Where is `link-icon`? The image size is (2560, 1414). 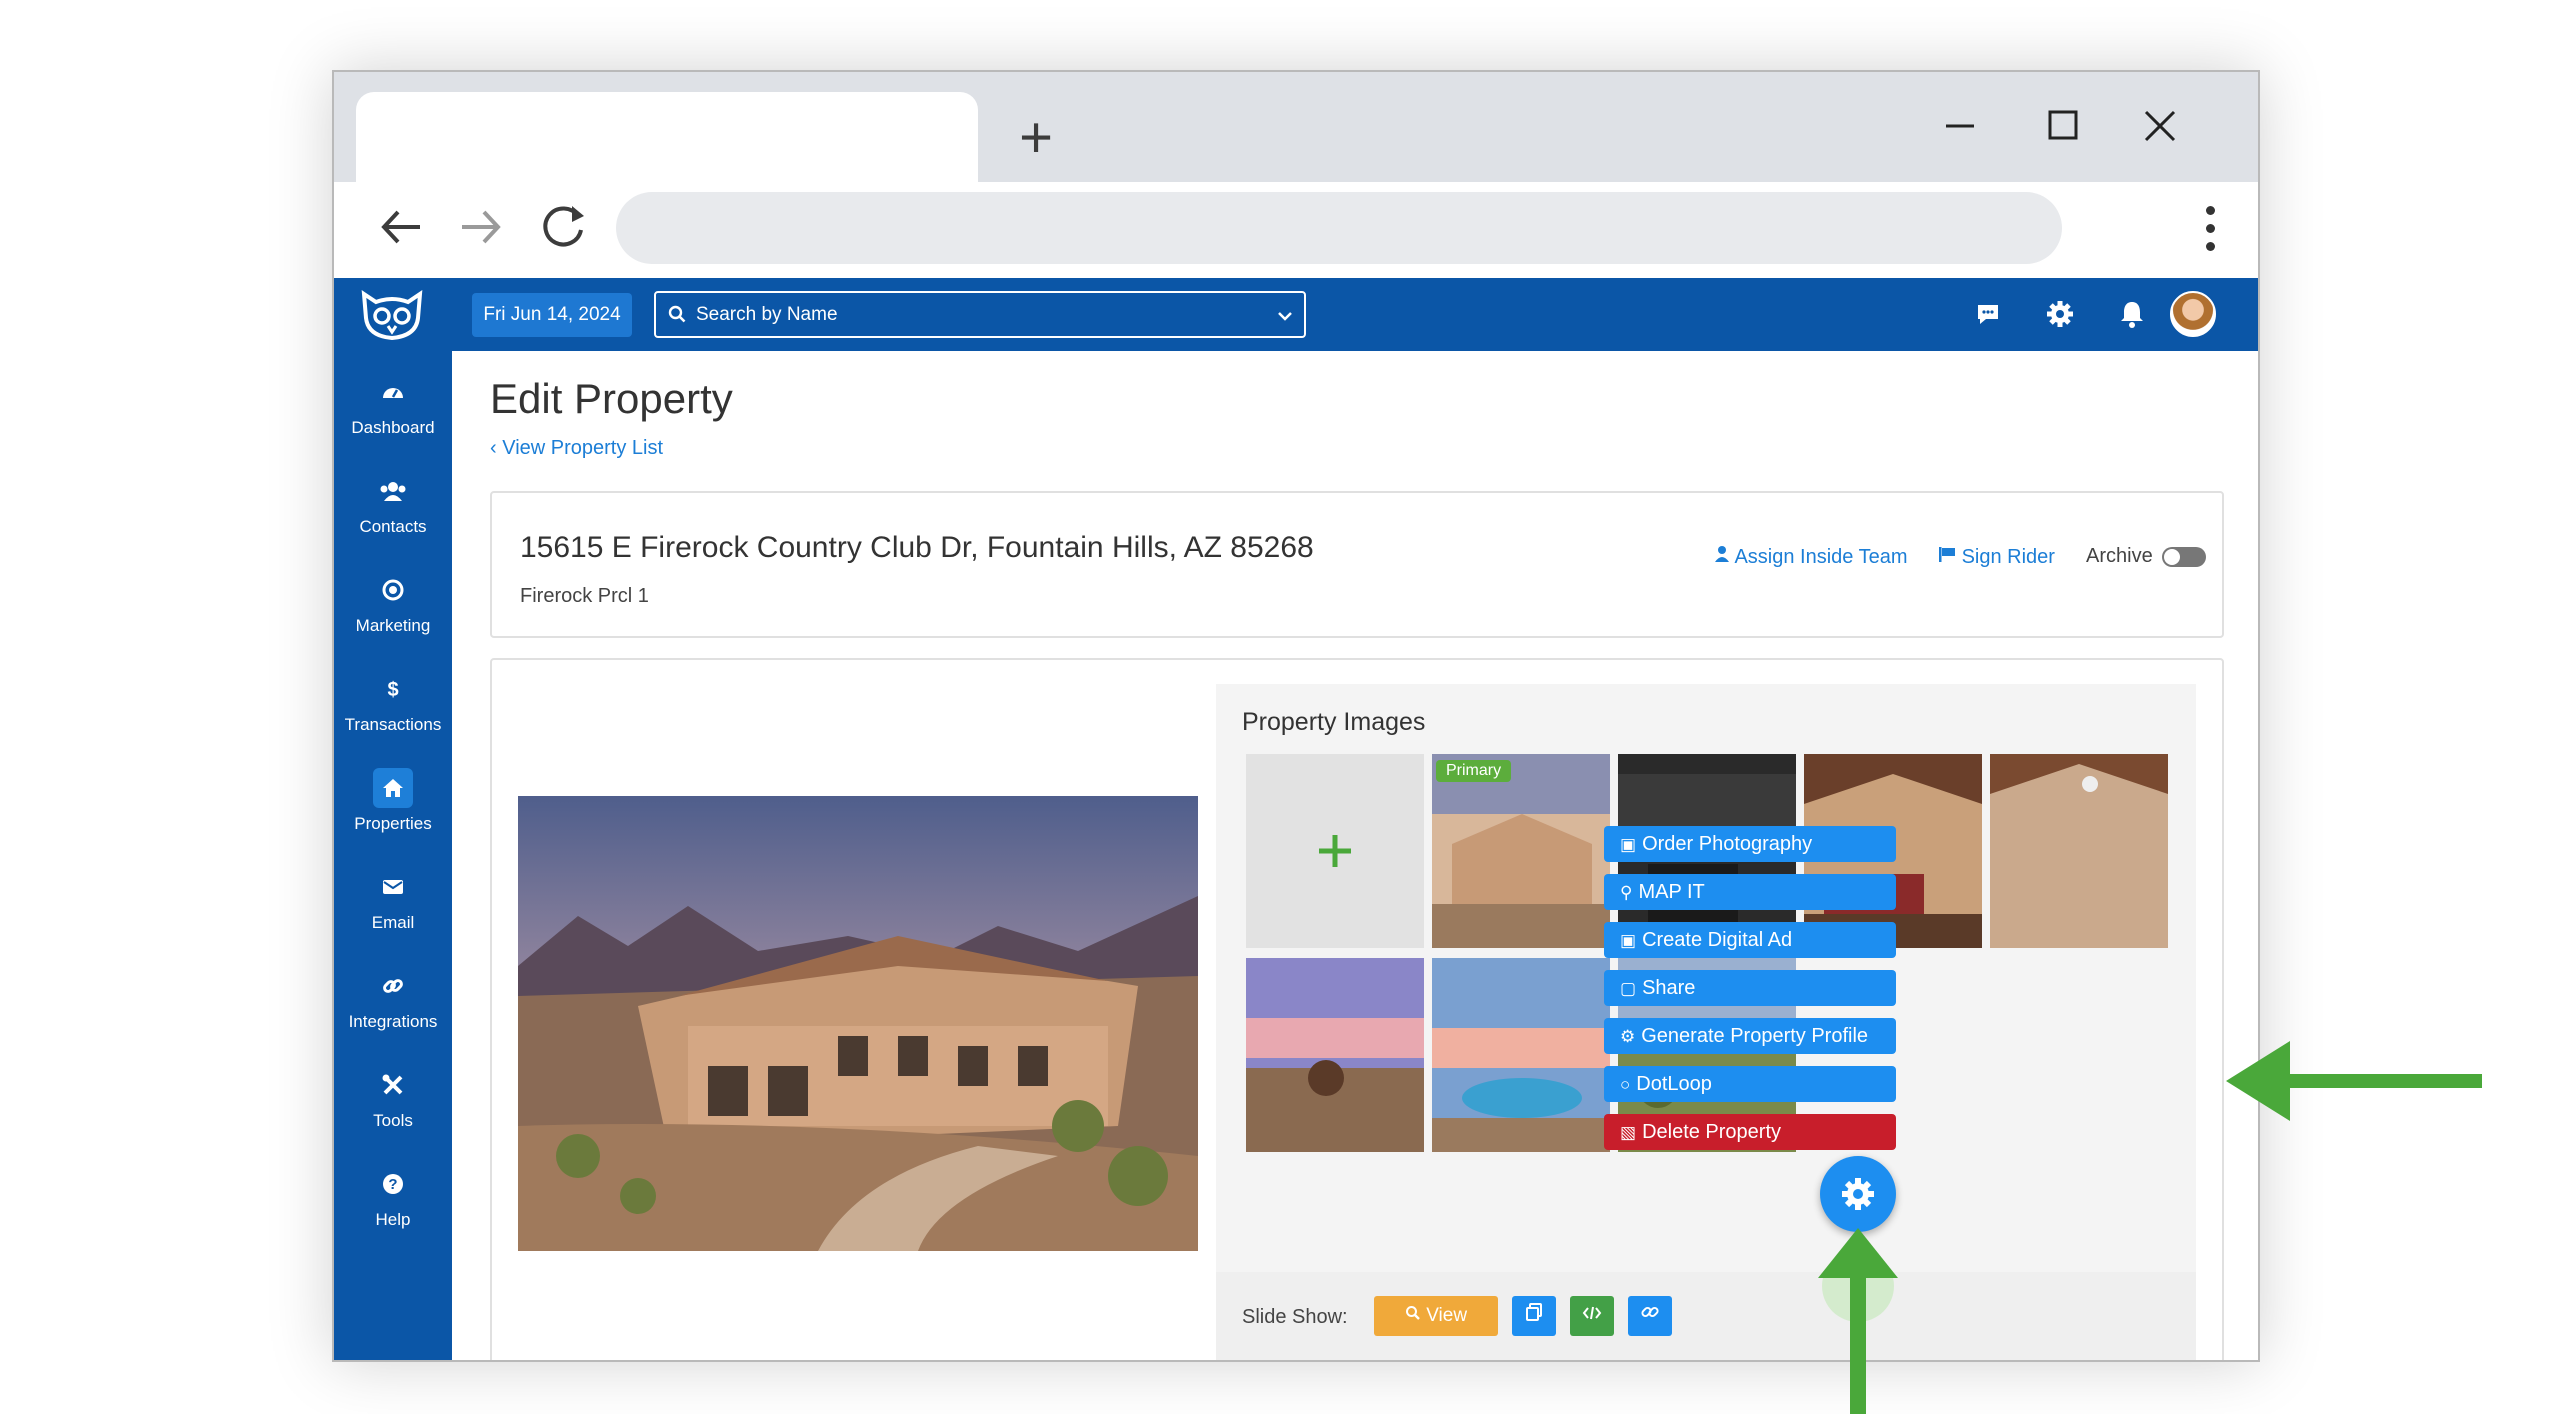
link-icon is located at coordinates (1650, 1312).